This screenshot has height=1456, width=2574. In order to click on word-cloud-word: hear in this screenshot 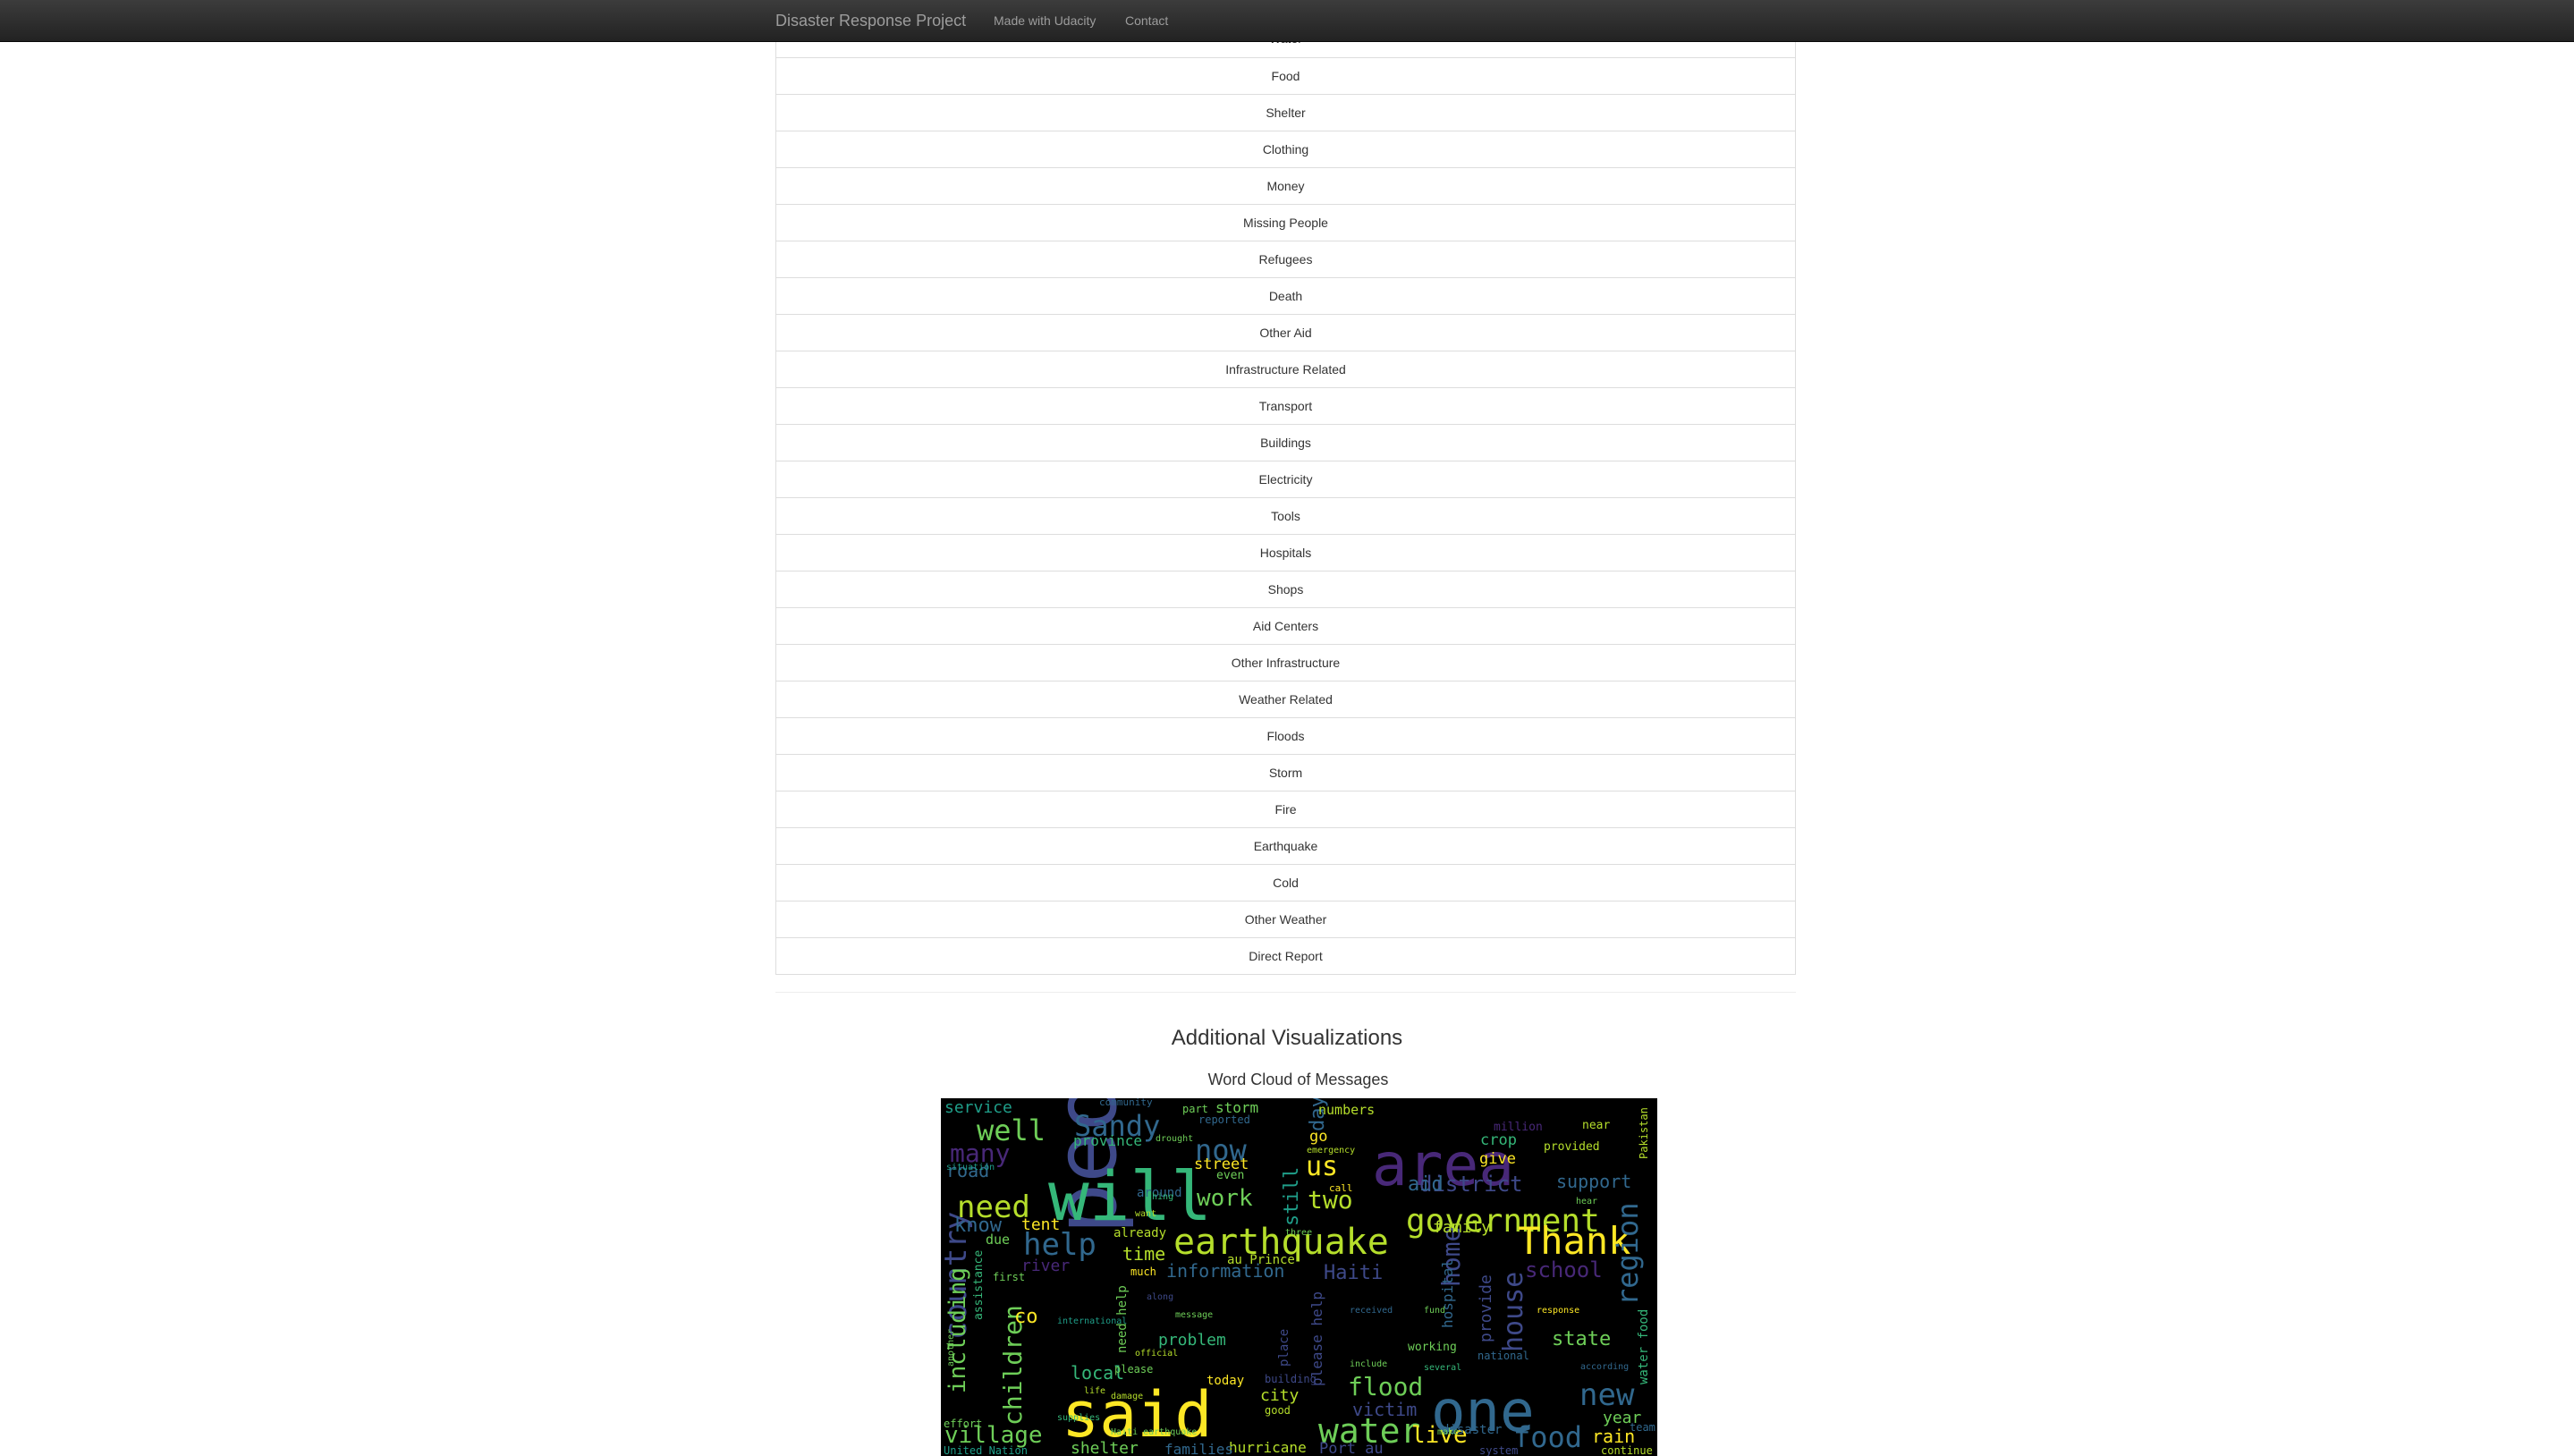, I will do `click(1586, 1201)`.